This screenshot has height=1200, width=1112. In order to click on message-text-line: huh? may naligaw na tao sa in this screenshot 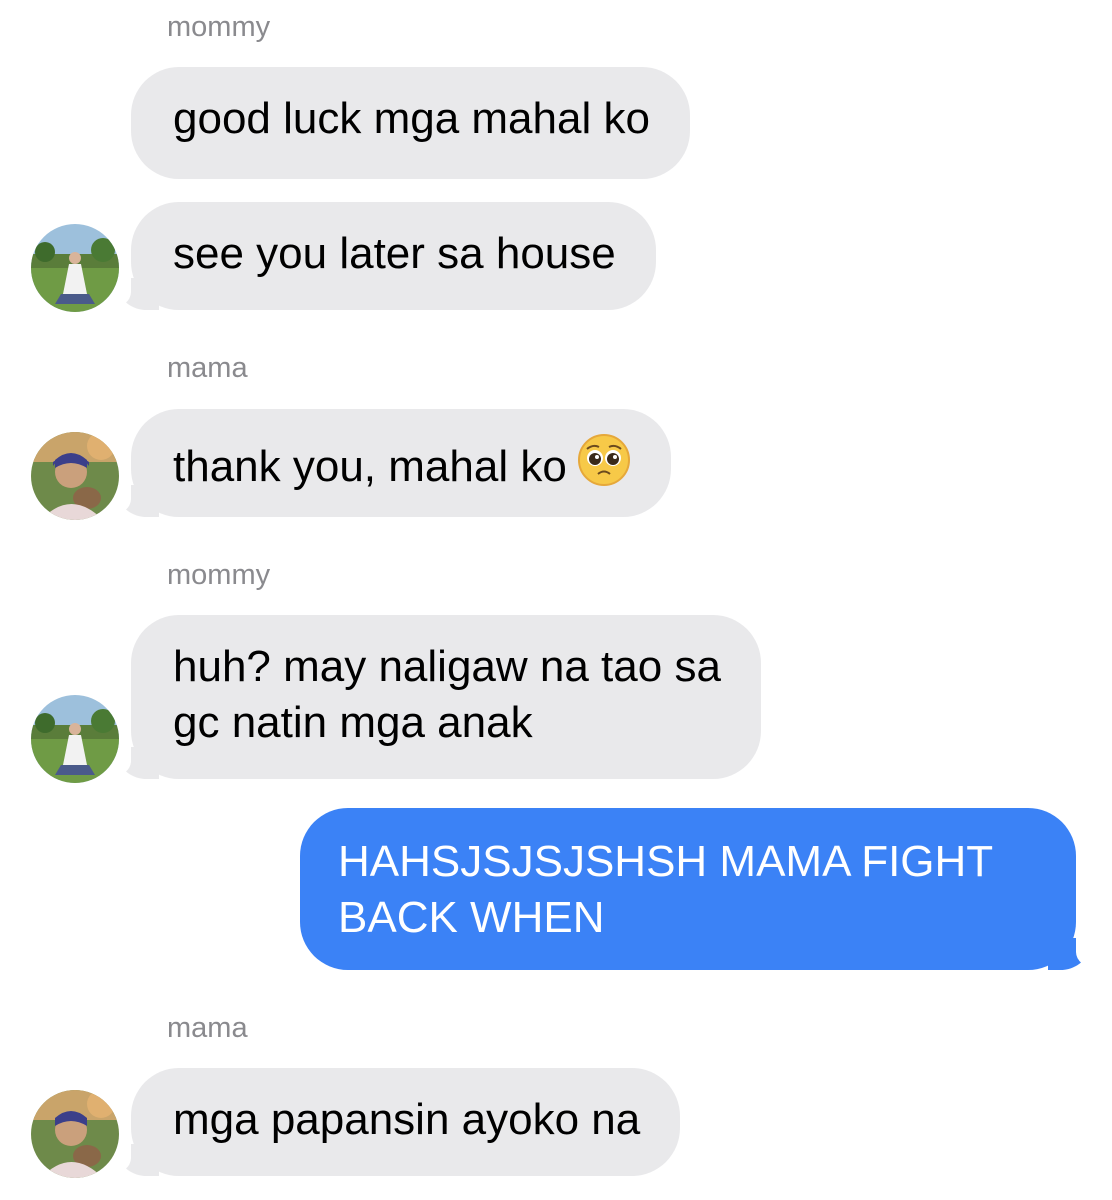, I will do `click(447, 666)`.